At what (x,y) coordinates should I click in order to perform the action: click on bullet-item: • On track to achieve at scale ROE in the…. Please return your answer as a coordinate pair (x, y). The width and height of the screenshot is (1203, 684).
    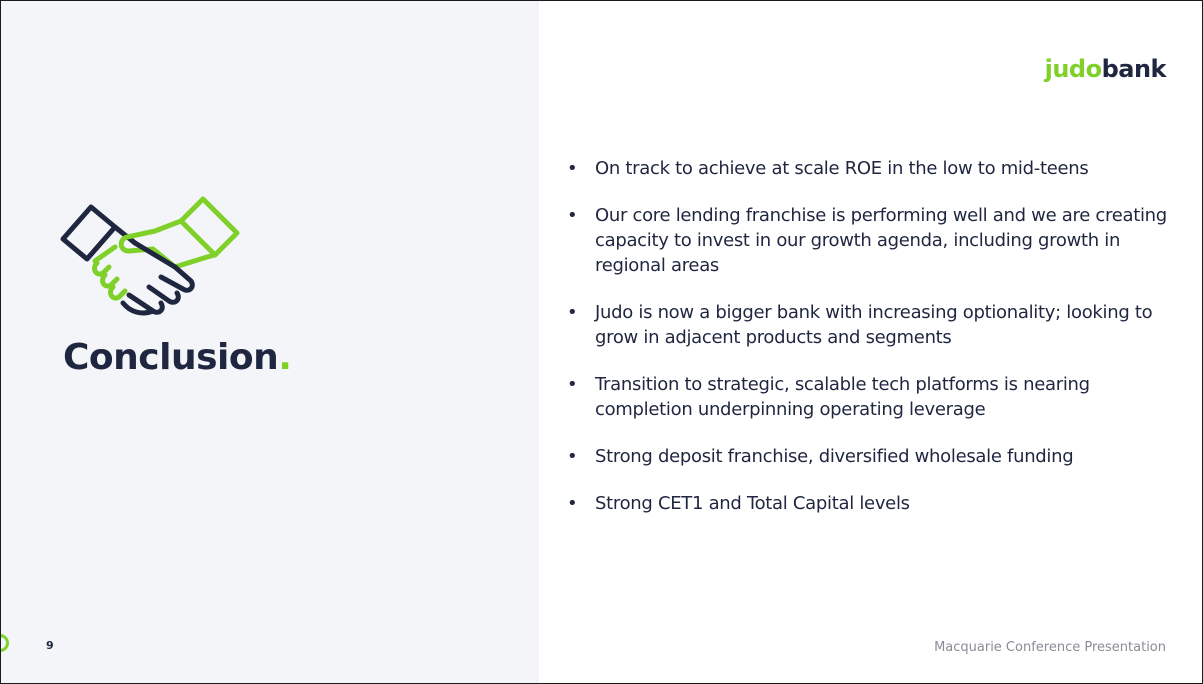
    Looking at the image, I should click on (872, 168).